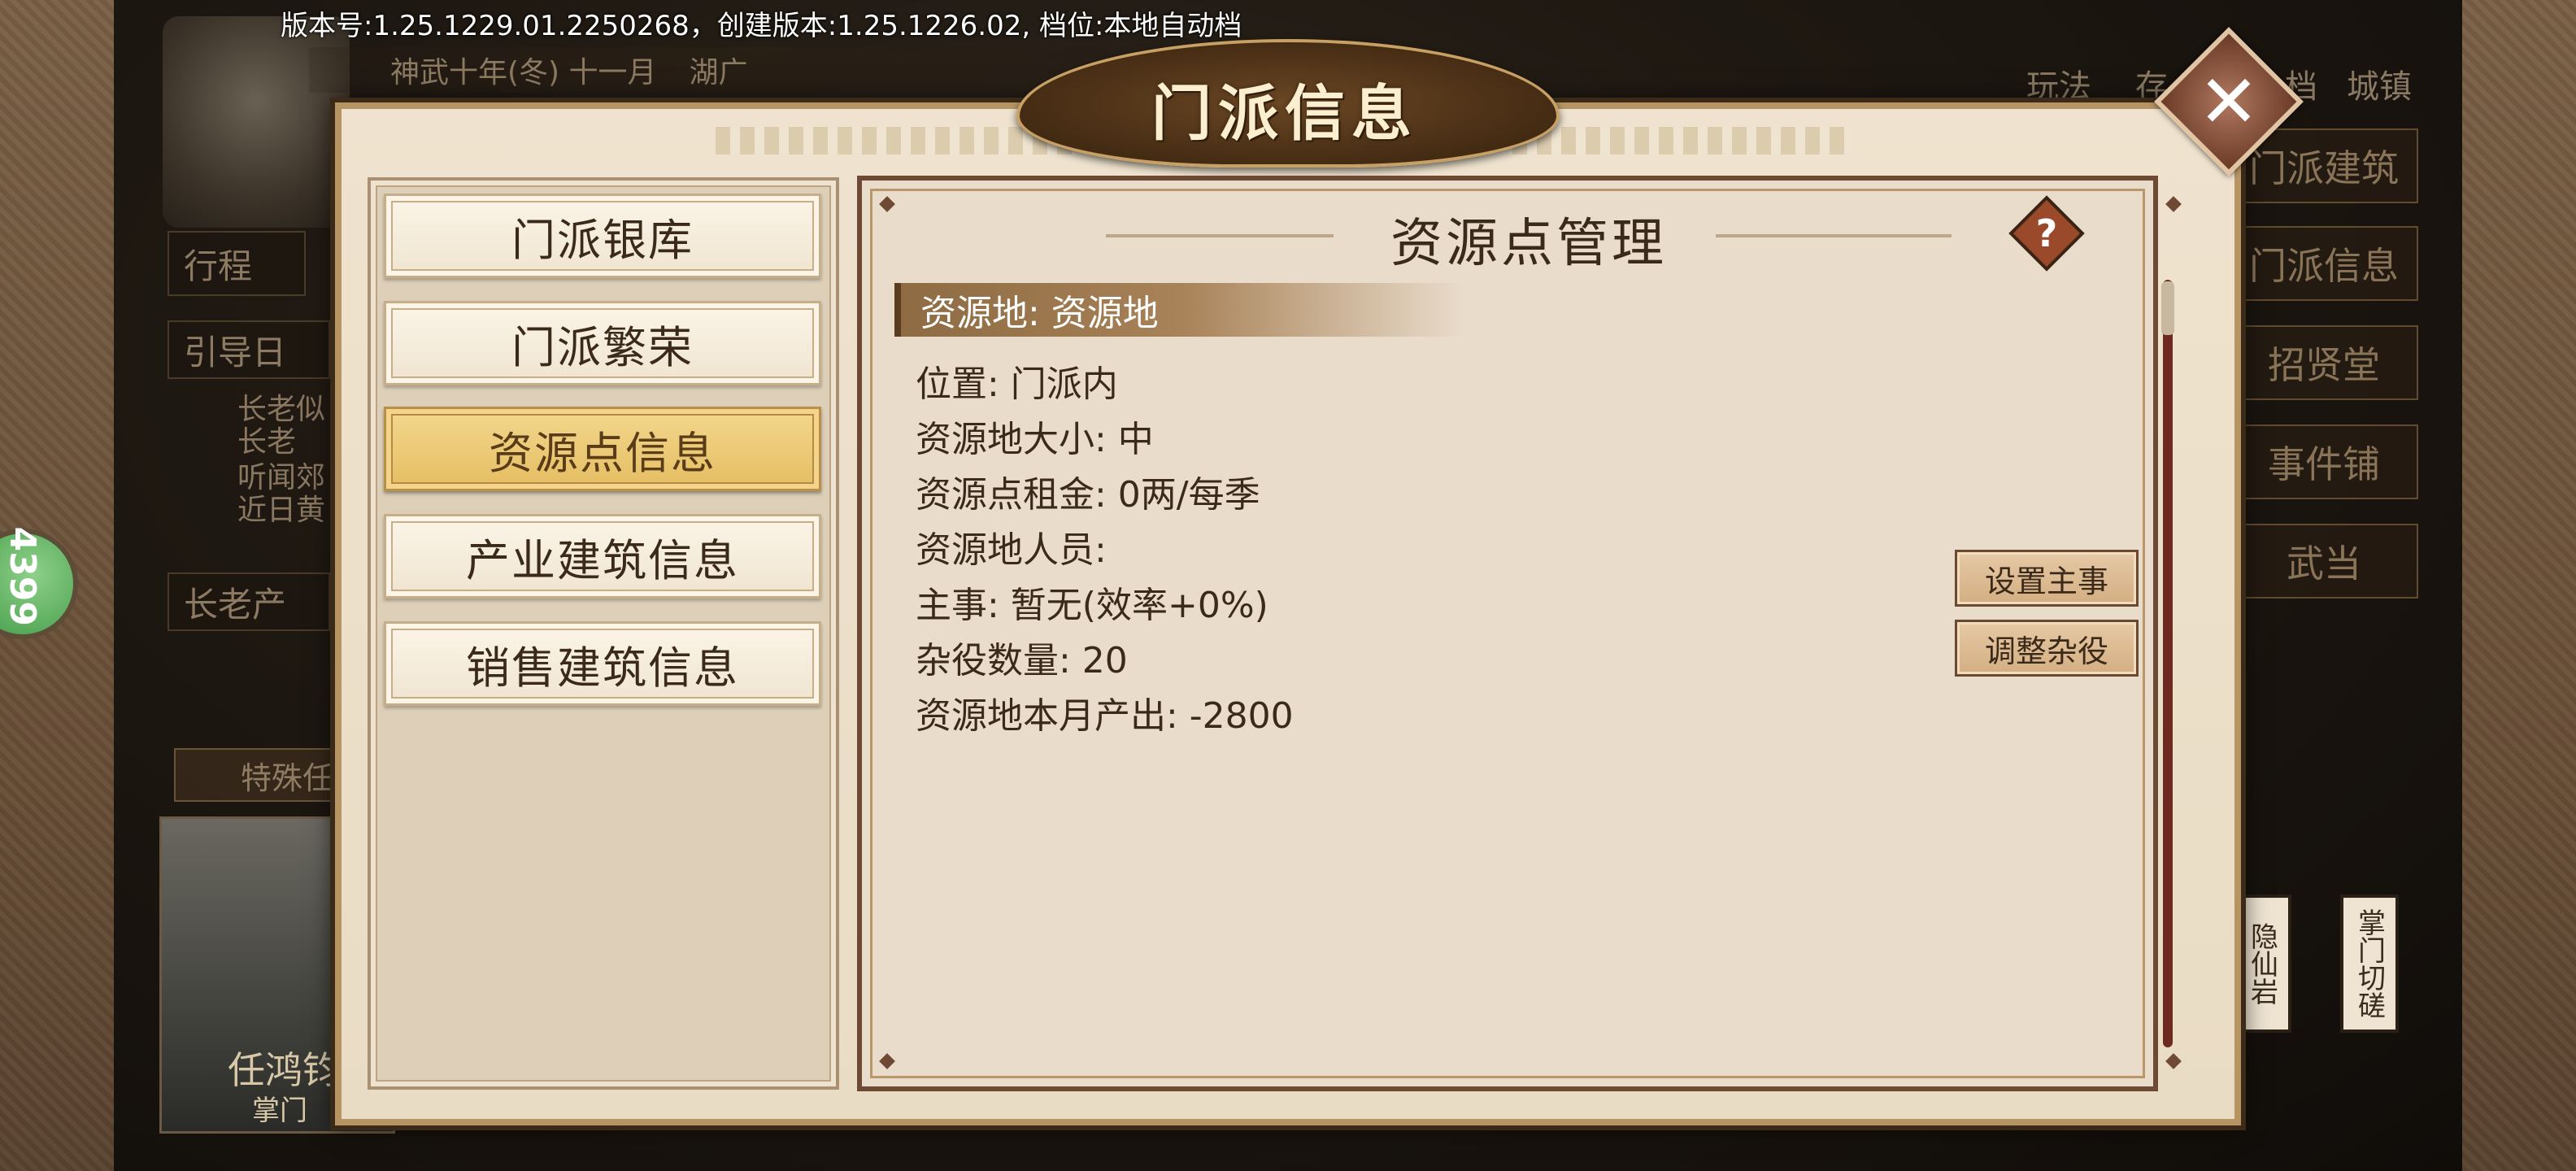  I want to click on right-wall-texture, so click(2519, 585).